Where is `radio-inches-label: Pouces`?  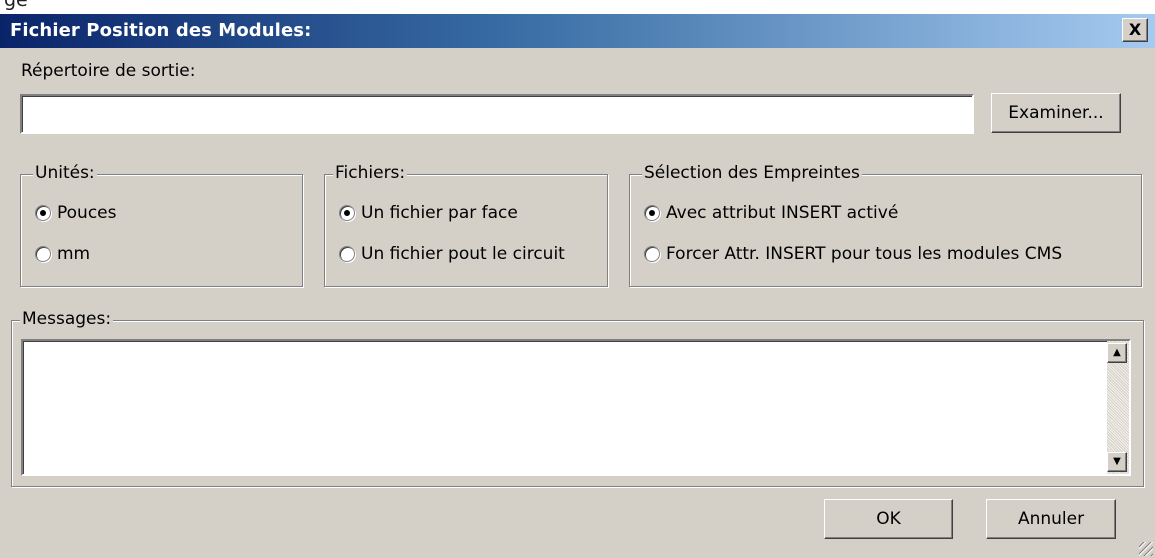 radio-inches-label: Pouces is located at coordinates (87, 213).